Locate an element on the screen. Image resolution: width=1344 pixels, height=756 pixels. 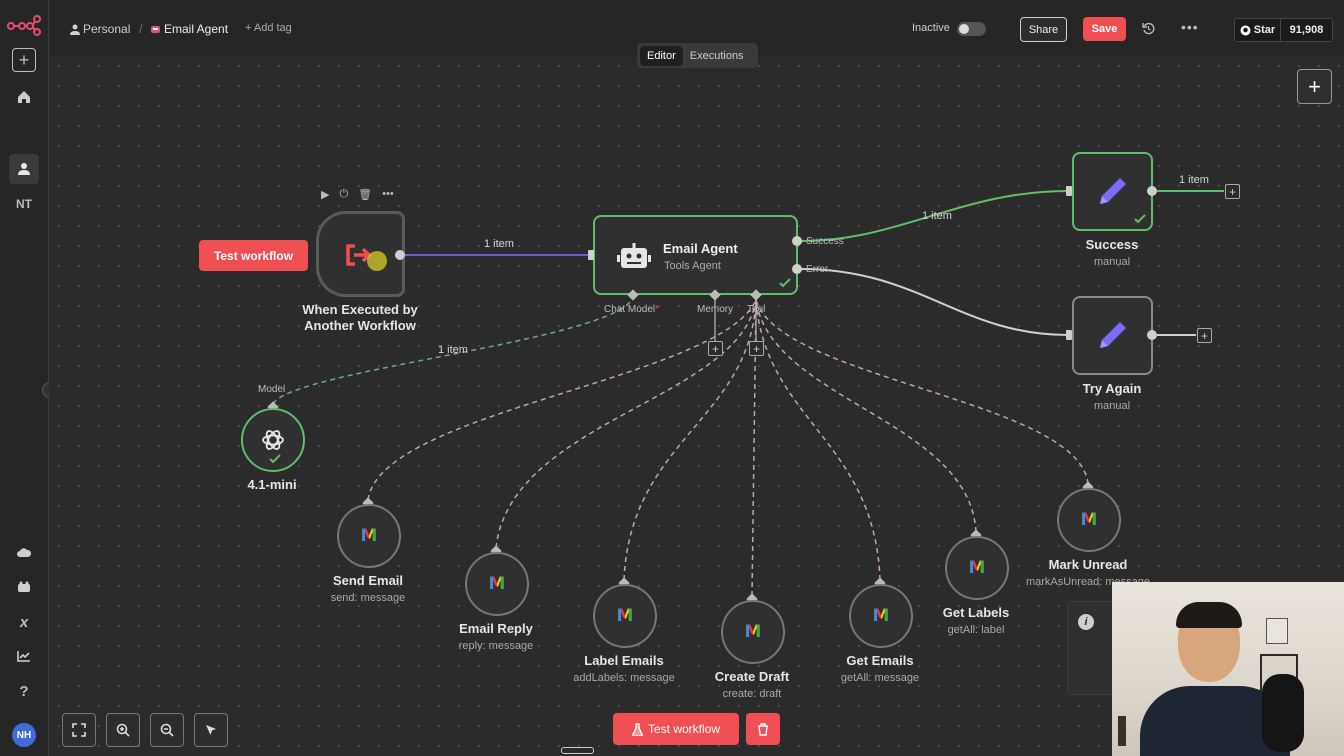
fullscreen-icon is located at coordinates (79, 730).